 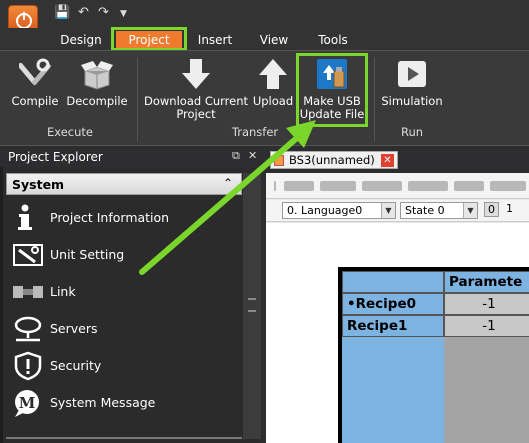 I want to click on compile-button: Compile, so click(x=35, y=82).